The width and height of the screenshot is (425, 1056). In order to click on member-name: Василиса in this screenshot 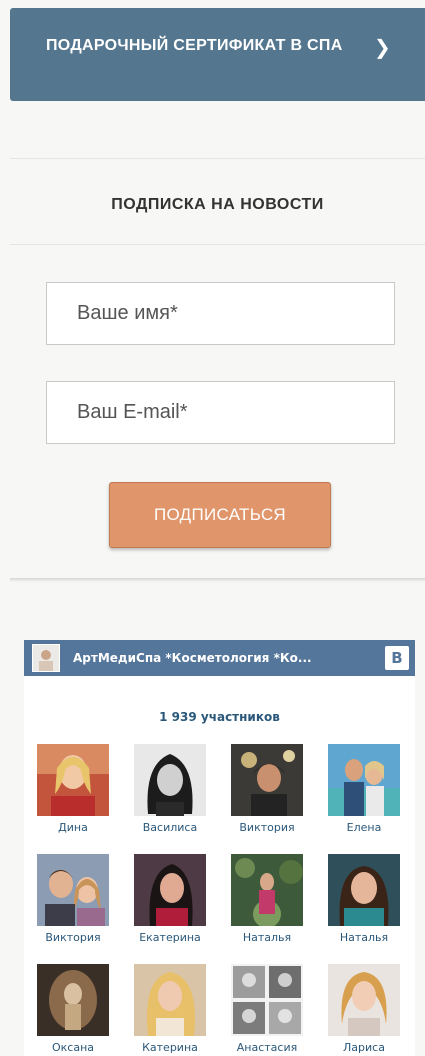, I will do `click(170, 827)`.